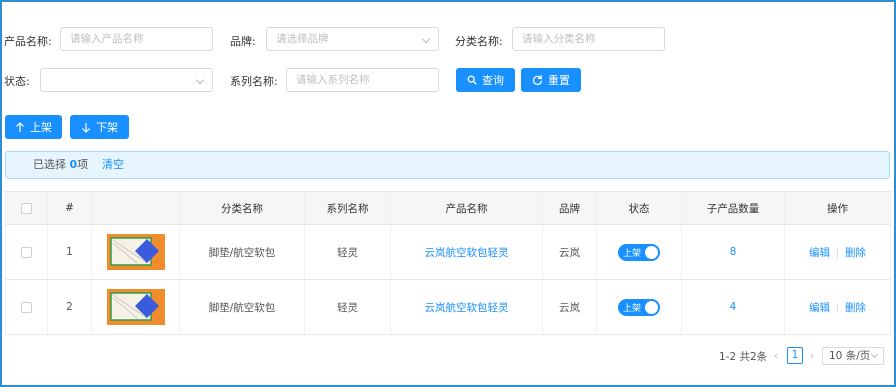 The height and width of the screenshot is (387, 896). Describe the element at coordinates (472, 80) in the screenshot. I see `search-icon` at that location.